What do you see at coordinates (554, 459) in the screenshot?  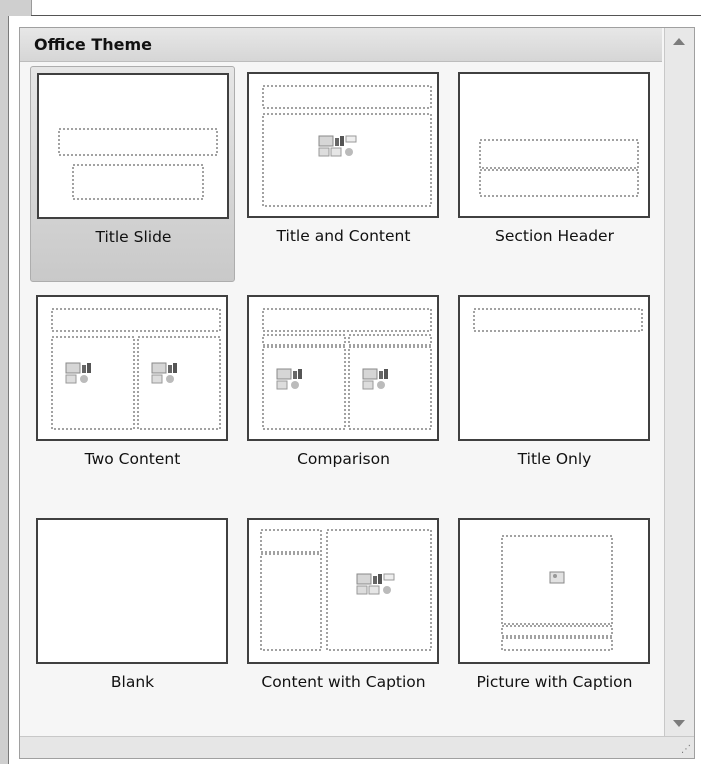 I see `layout-label: Title Only` at bounding box center [554, 459].